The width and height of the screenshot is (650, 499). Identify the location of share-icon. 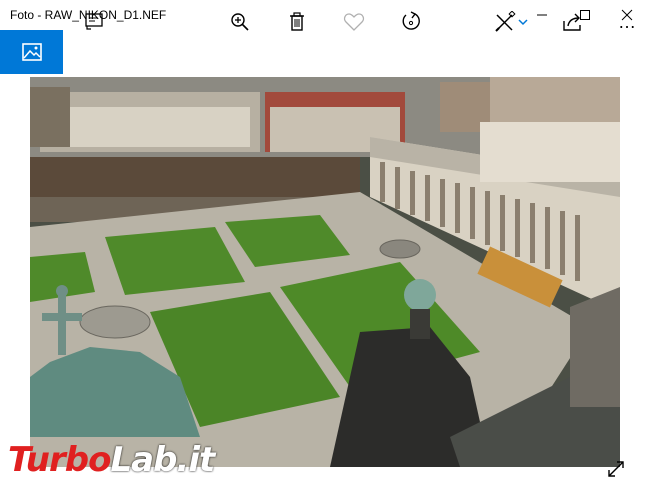
(572, 22).